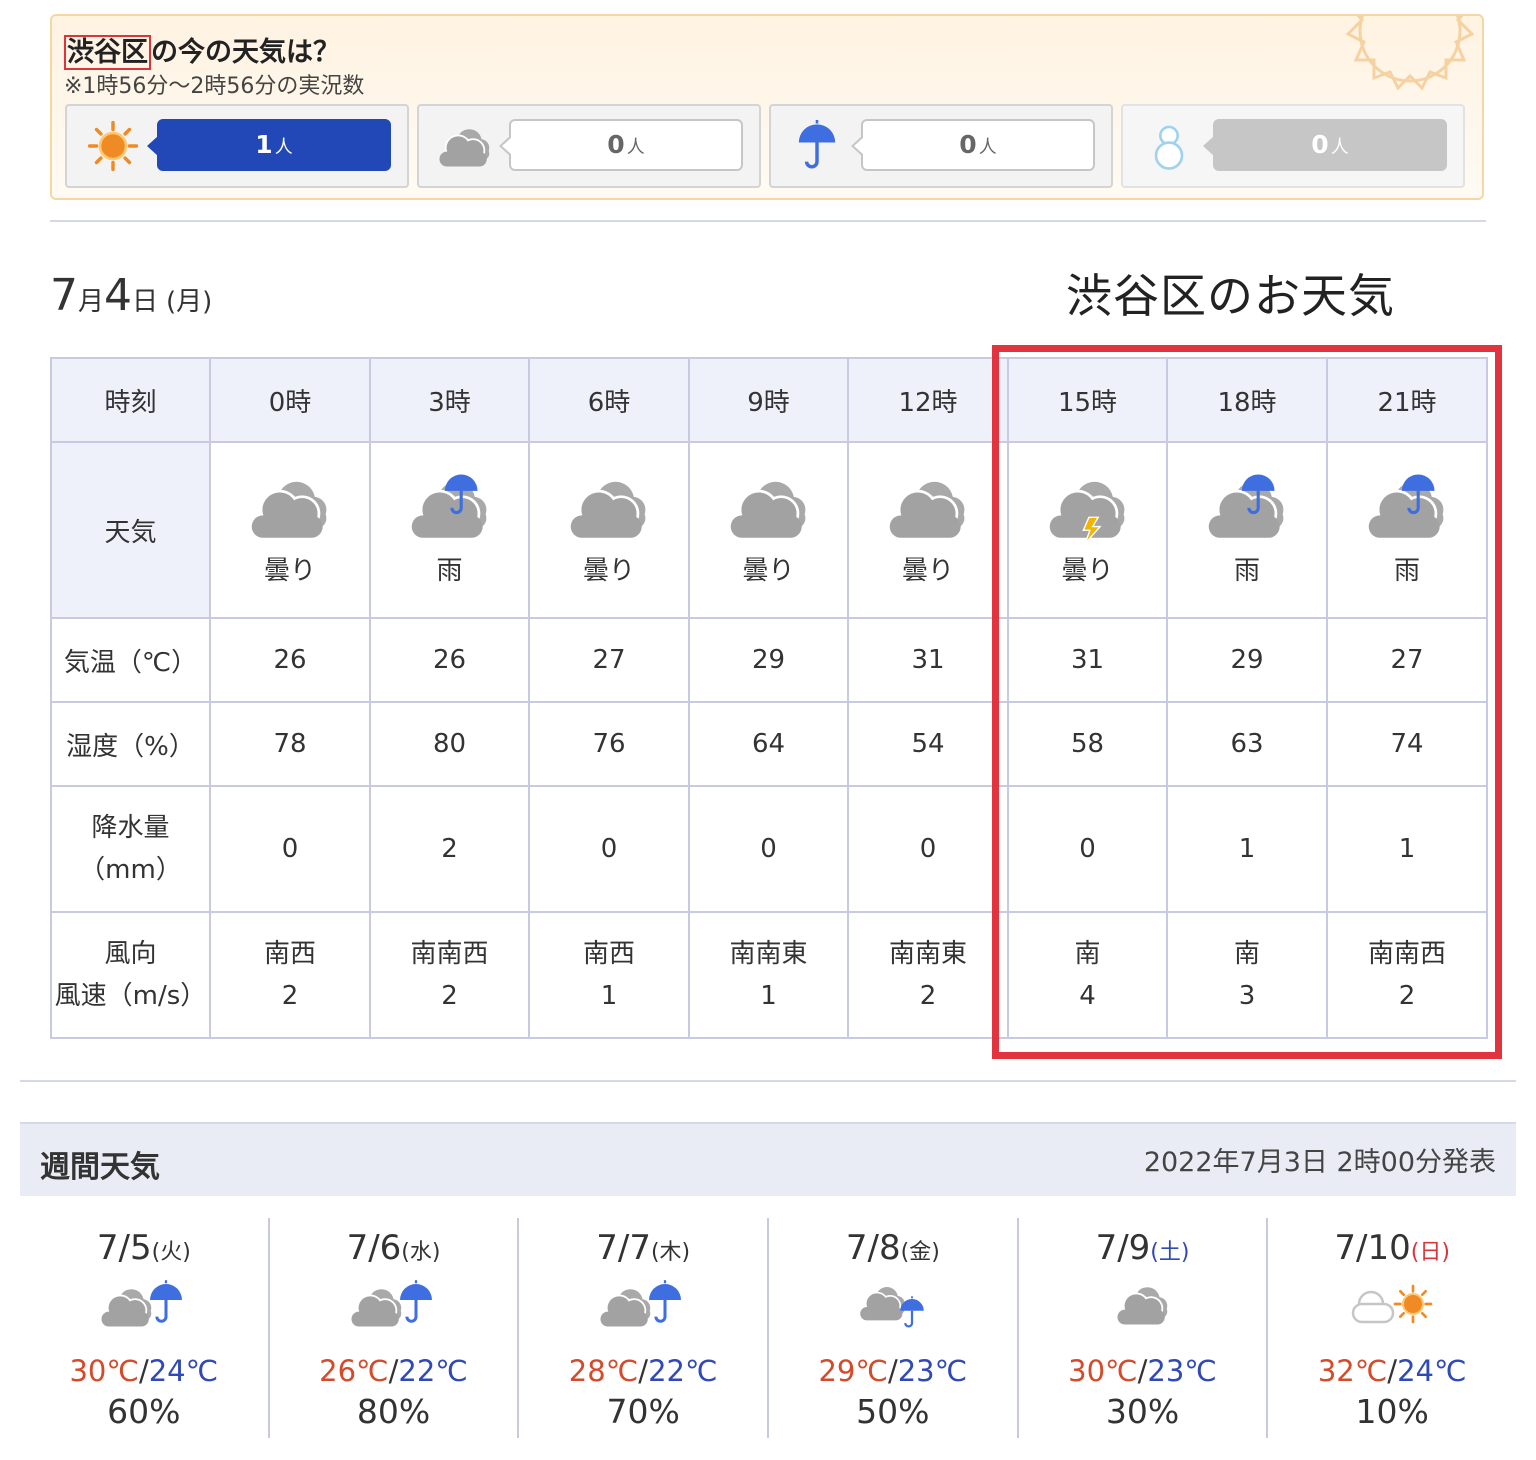  I want to click on label-temperature: 気温（℃）, so click(130, 660).